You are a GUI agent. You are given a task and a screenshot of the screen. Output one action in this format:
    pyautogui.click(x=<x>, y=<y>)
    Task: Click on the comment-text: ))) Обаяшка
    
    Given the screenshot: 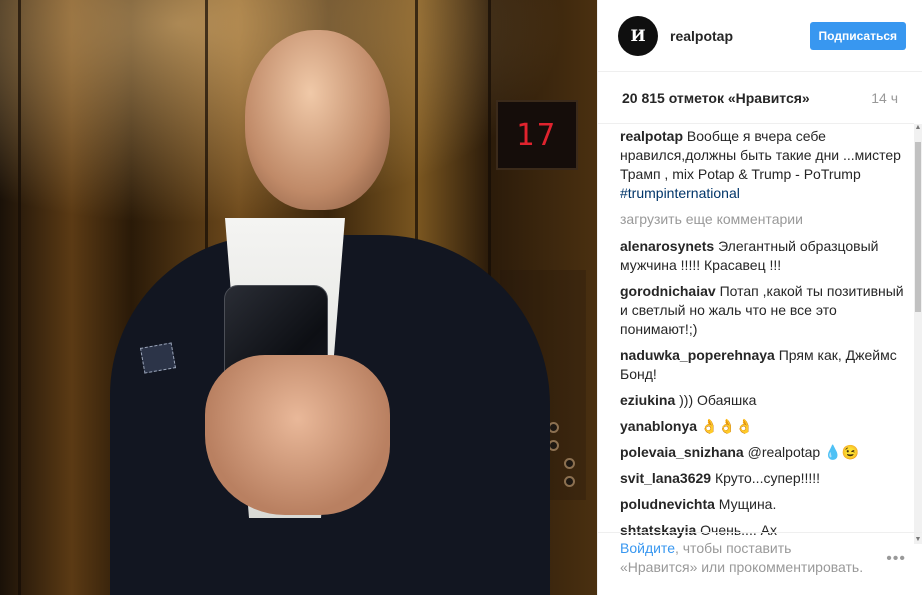 What is the action you would take?
    pyautogui.click(x=718, y=400)
    